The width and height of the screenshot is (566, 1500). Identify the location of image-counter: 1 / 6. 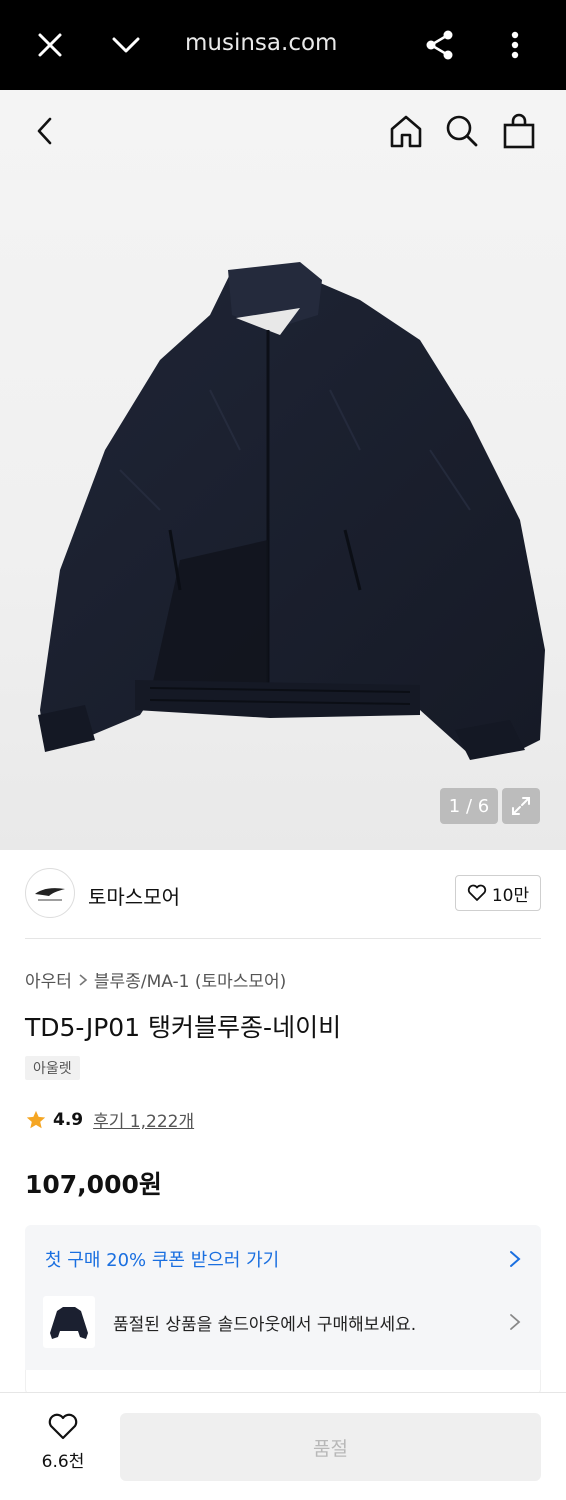
(469, 806).